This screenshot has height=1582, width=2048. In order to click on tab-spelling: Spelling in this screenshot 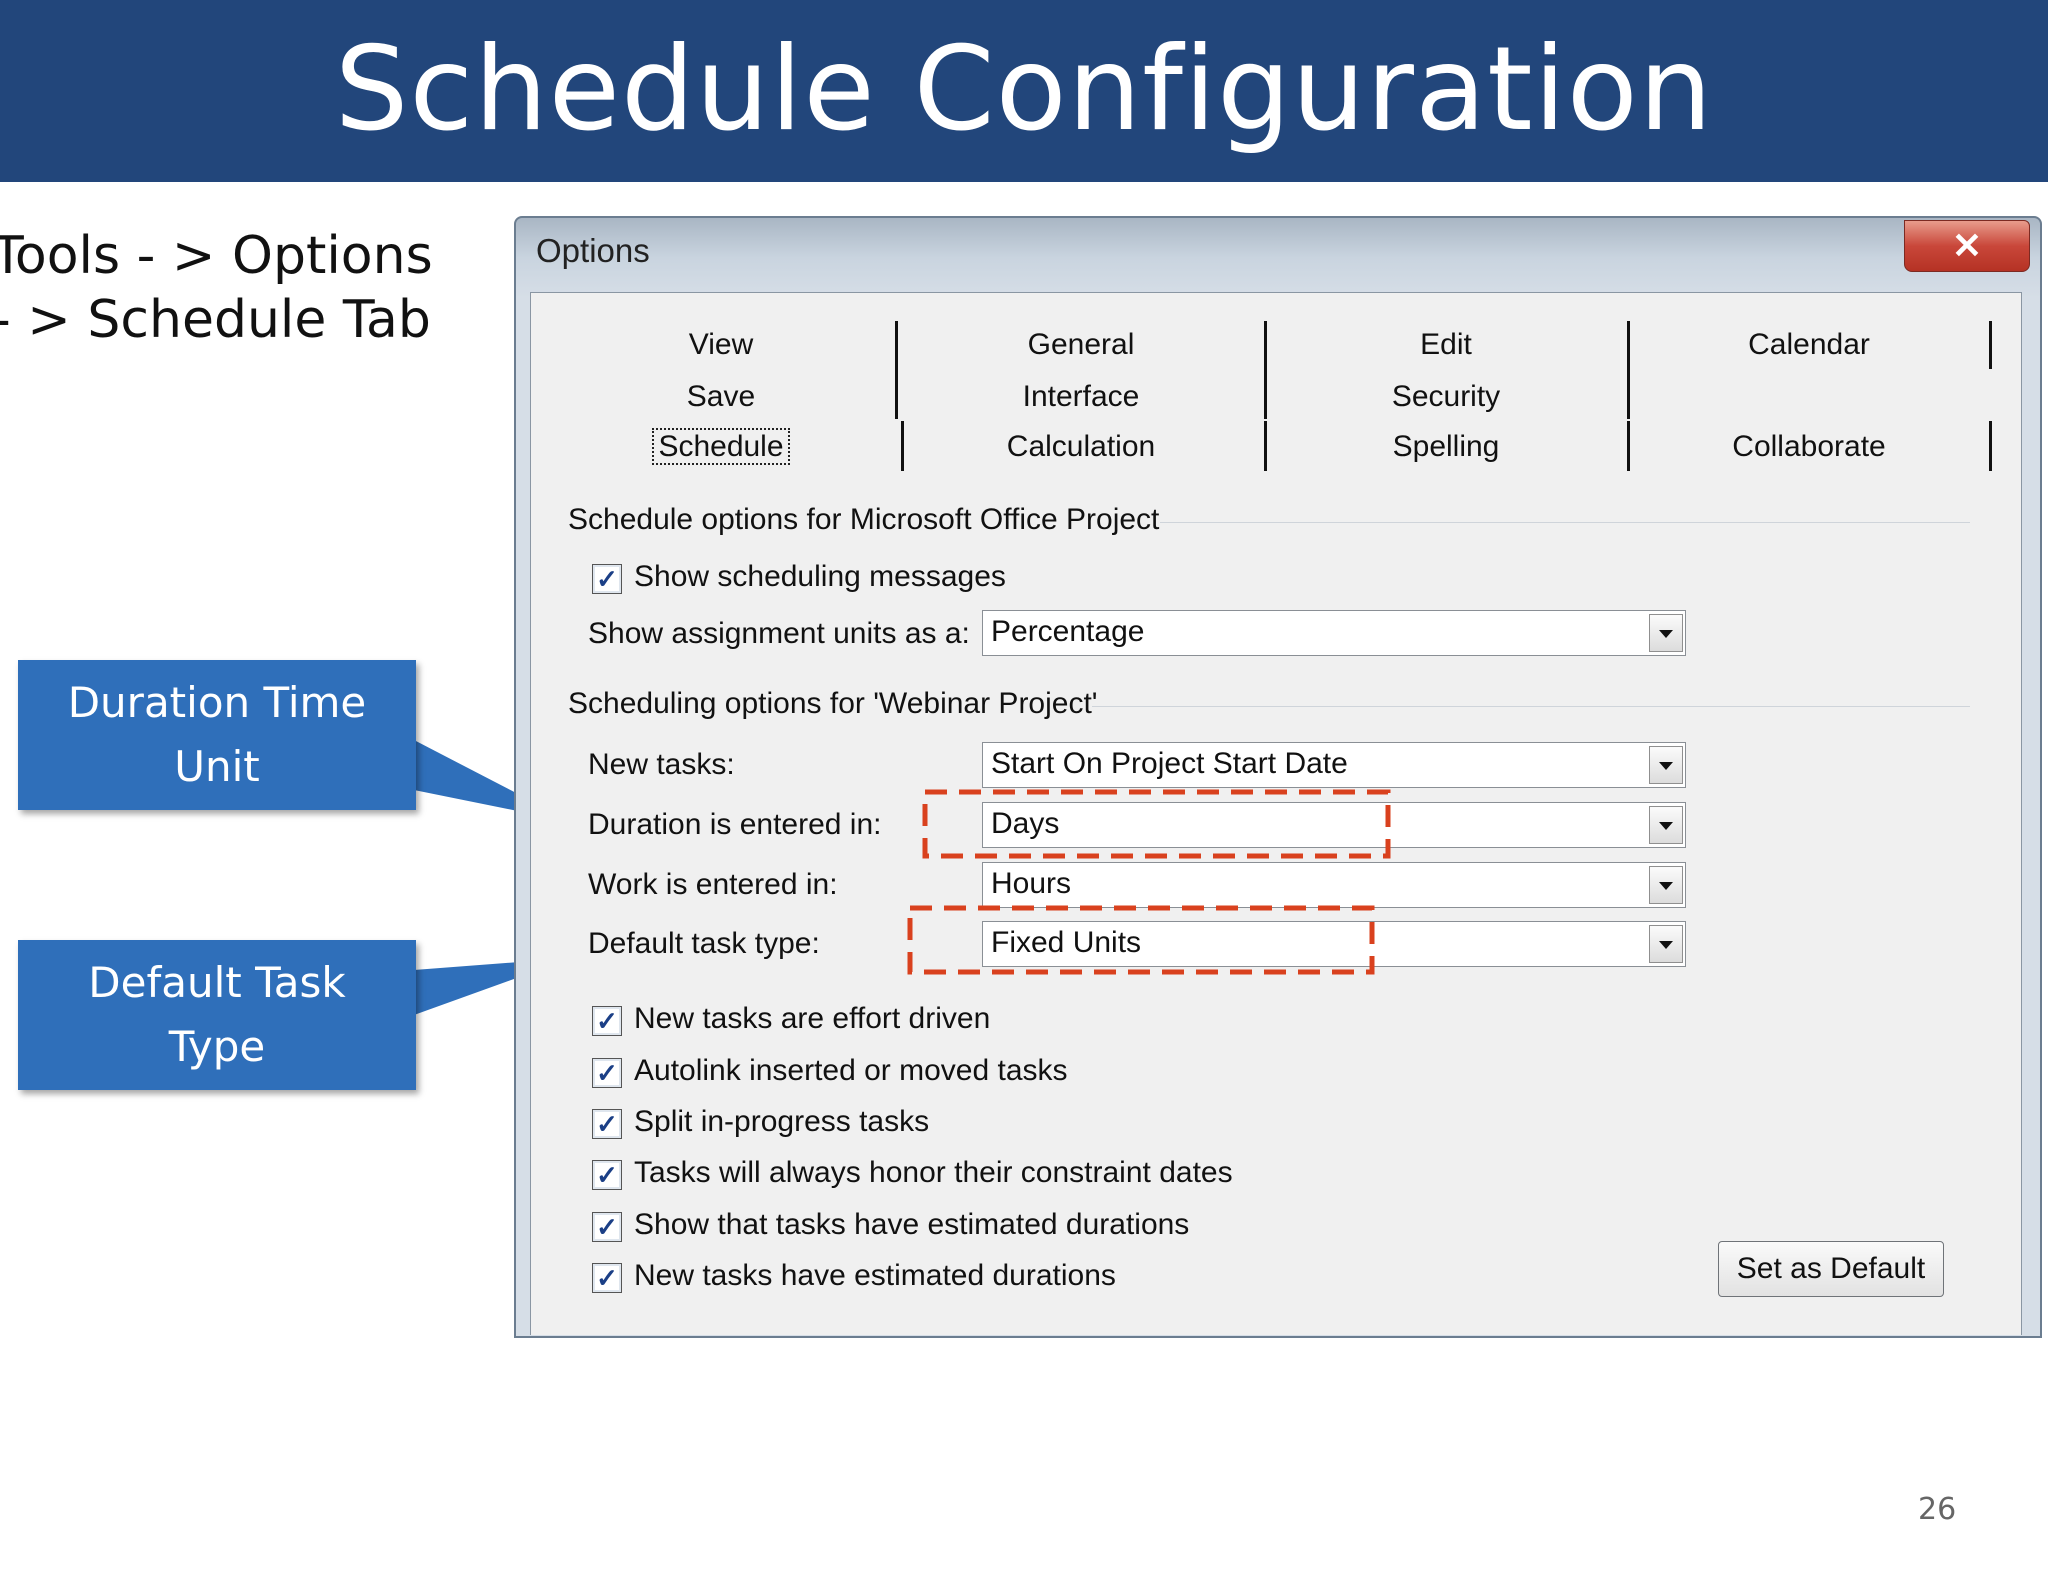, I will do `click(1446, 447)`.